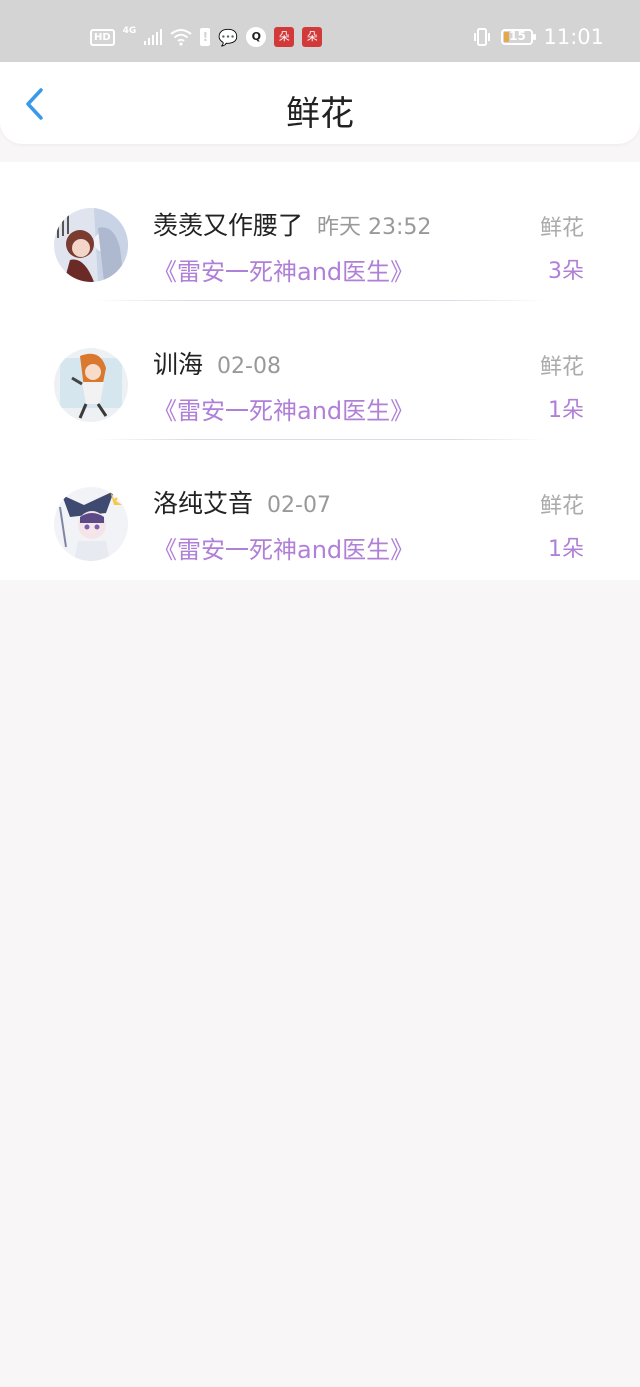 The image size is (640, 1387). I want to click on network-type: 4G, so click(129, 31).